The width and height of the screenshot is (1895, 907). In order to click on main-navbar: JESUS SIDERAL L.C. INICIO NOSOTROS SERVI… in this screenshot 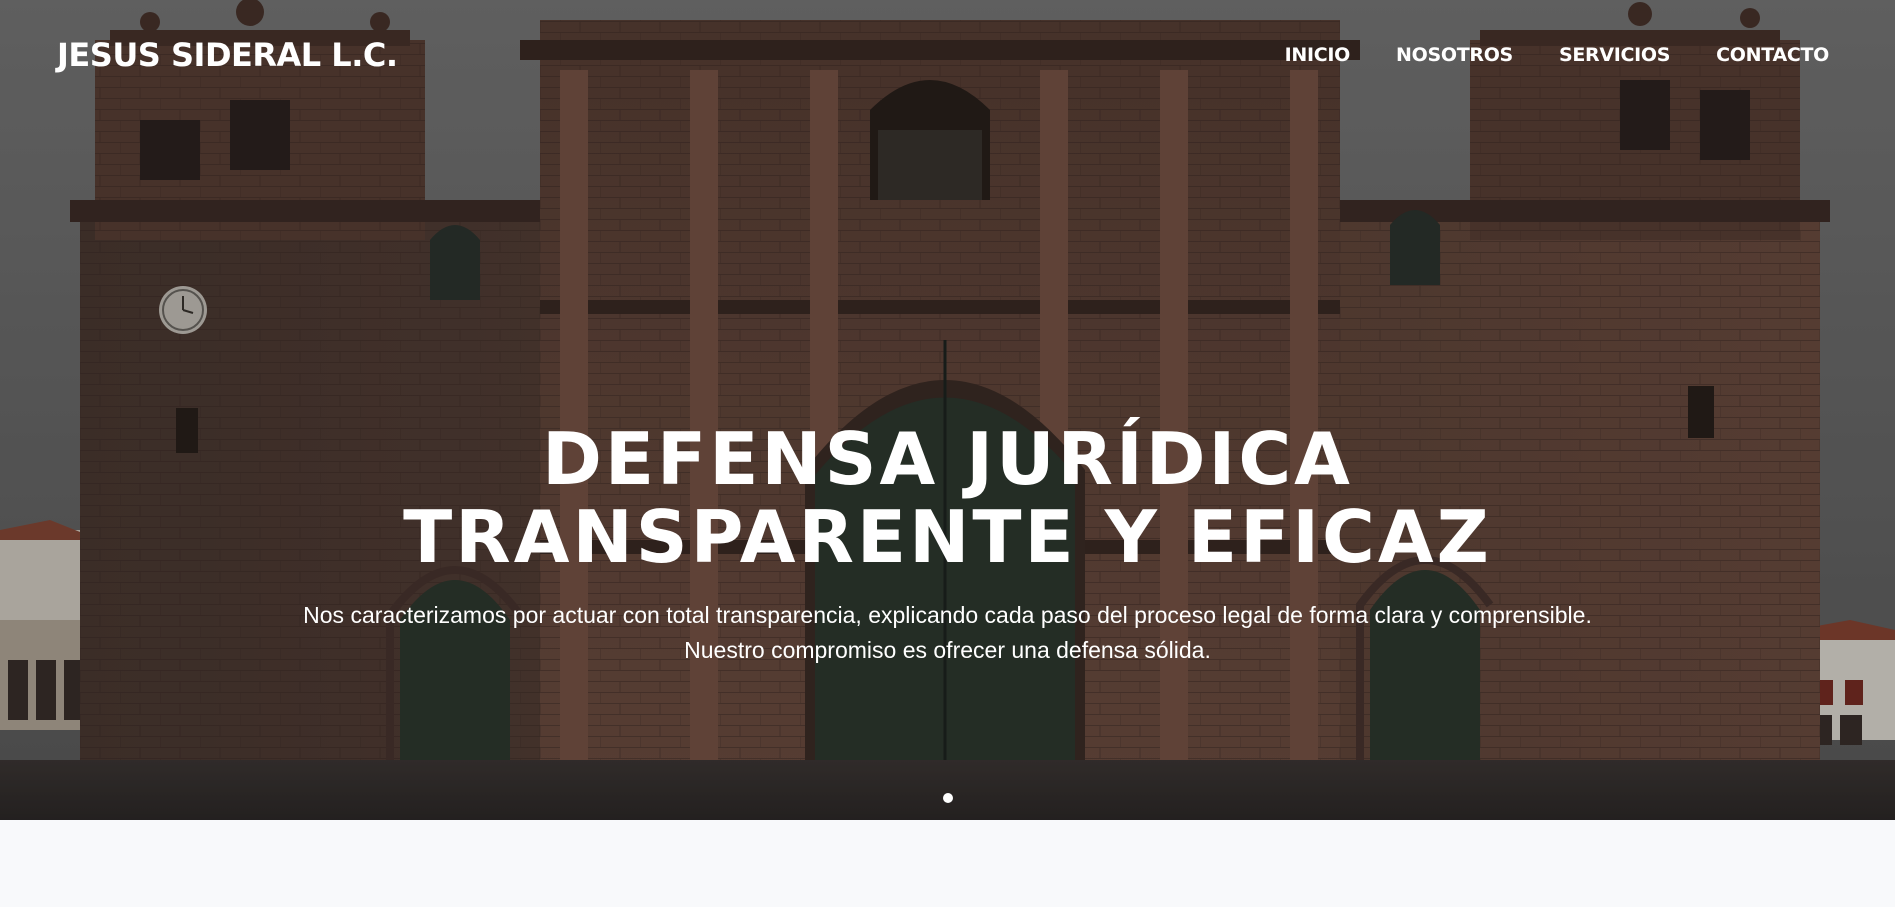, I will do `click(947, 57)`.